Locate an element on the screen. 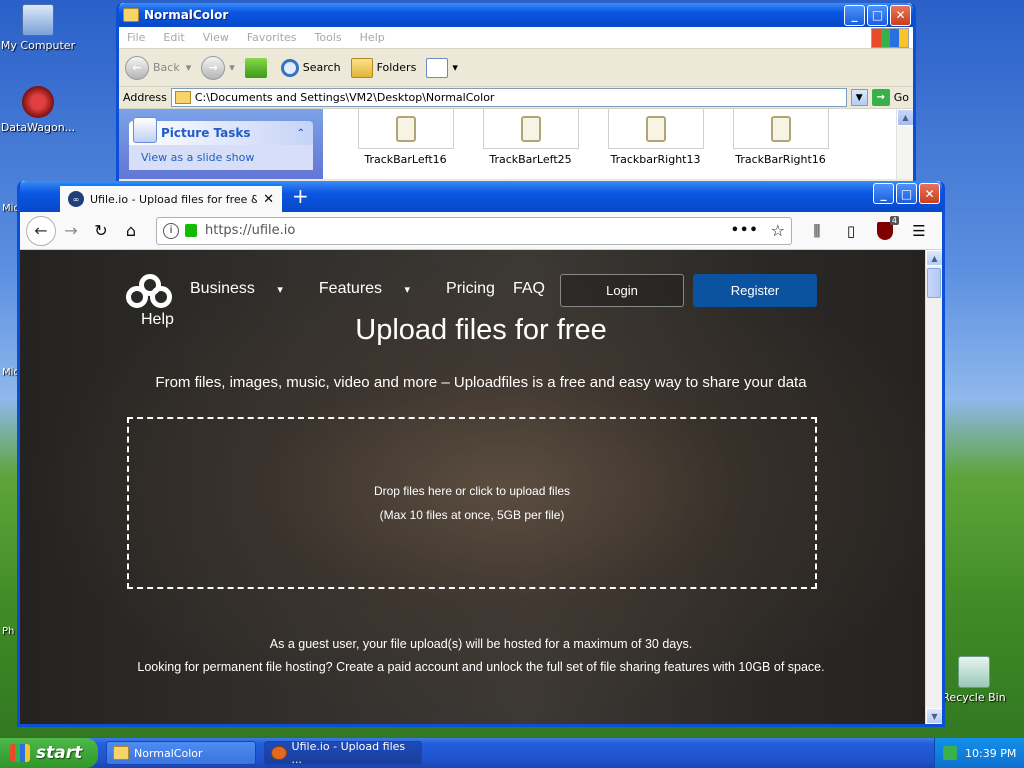 This screenshot has height=768, width=1024. picture-tasks-title: Picture Tasks is located at coordinates (206, 133).